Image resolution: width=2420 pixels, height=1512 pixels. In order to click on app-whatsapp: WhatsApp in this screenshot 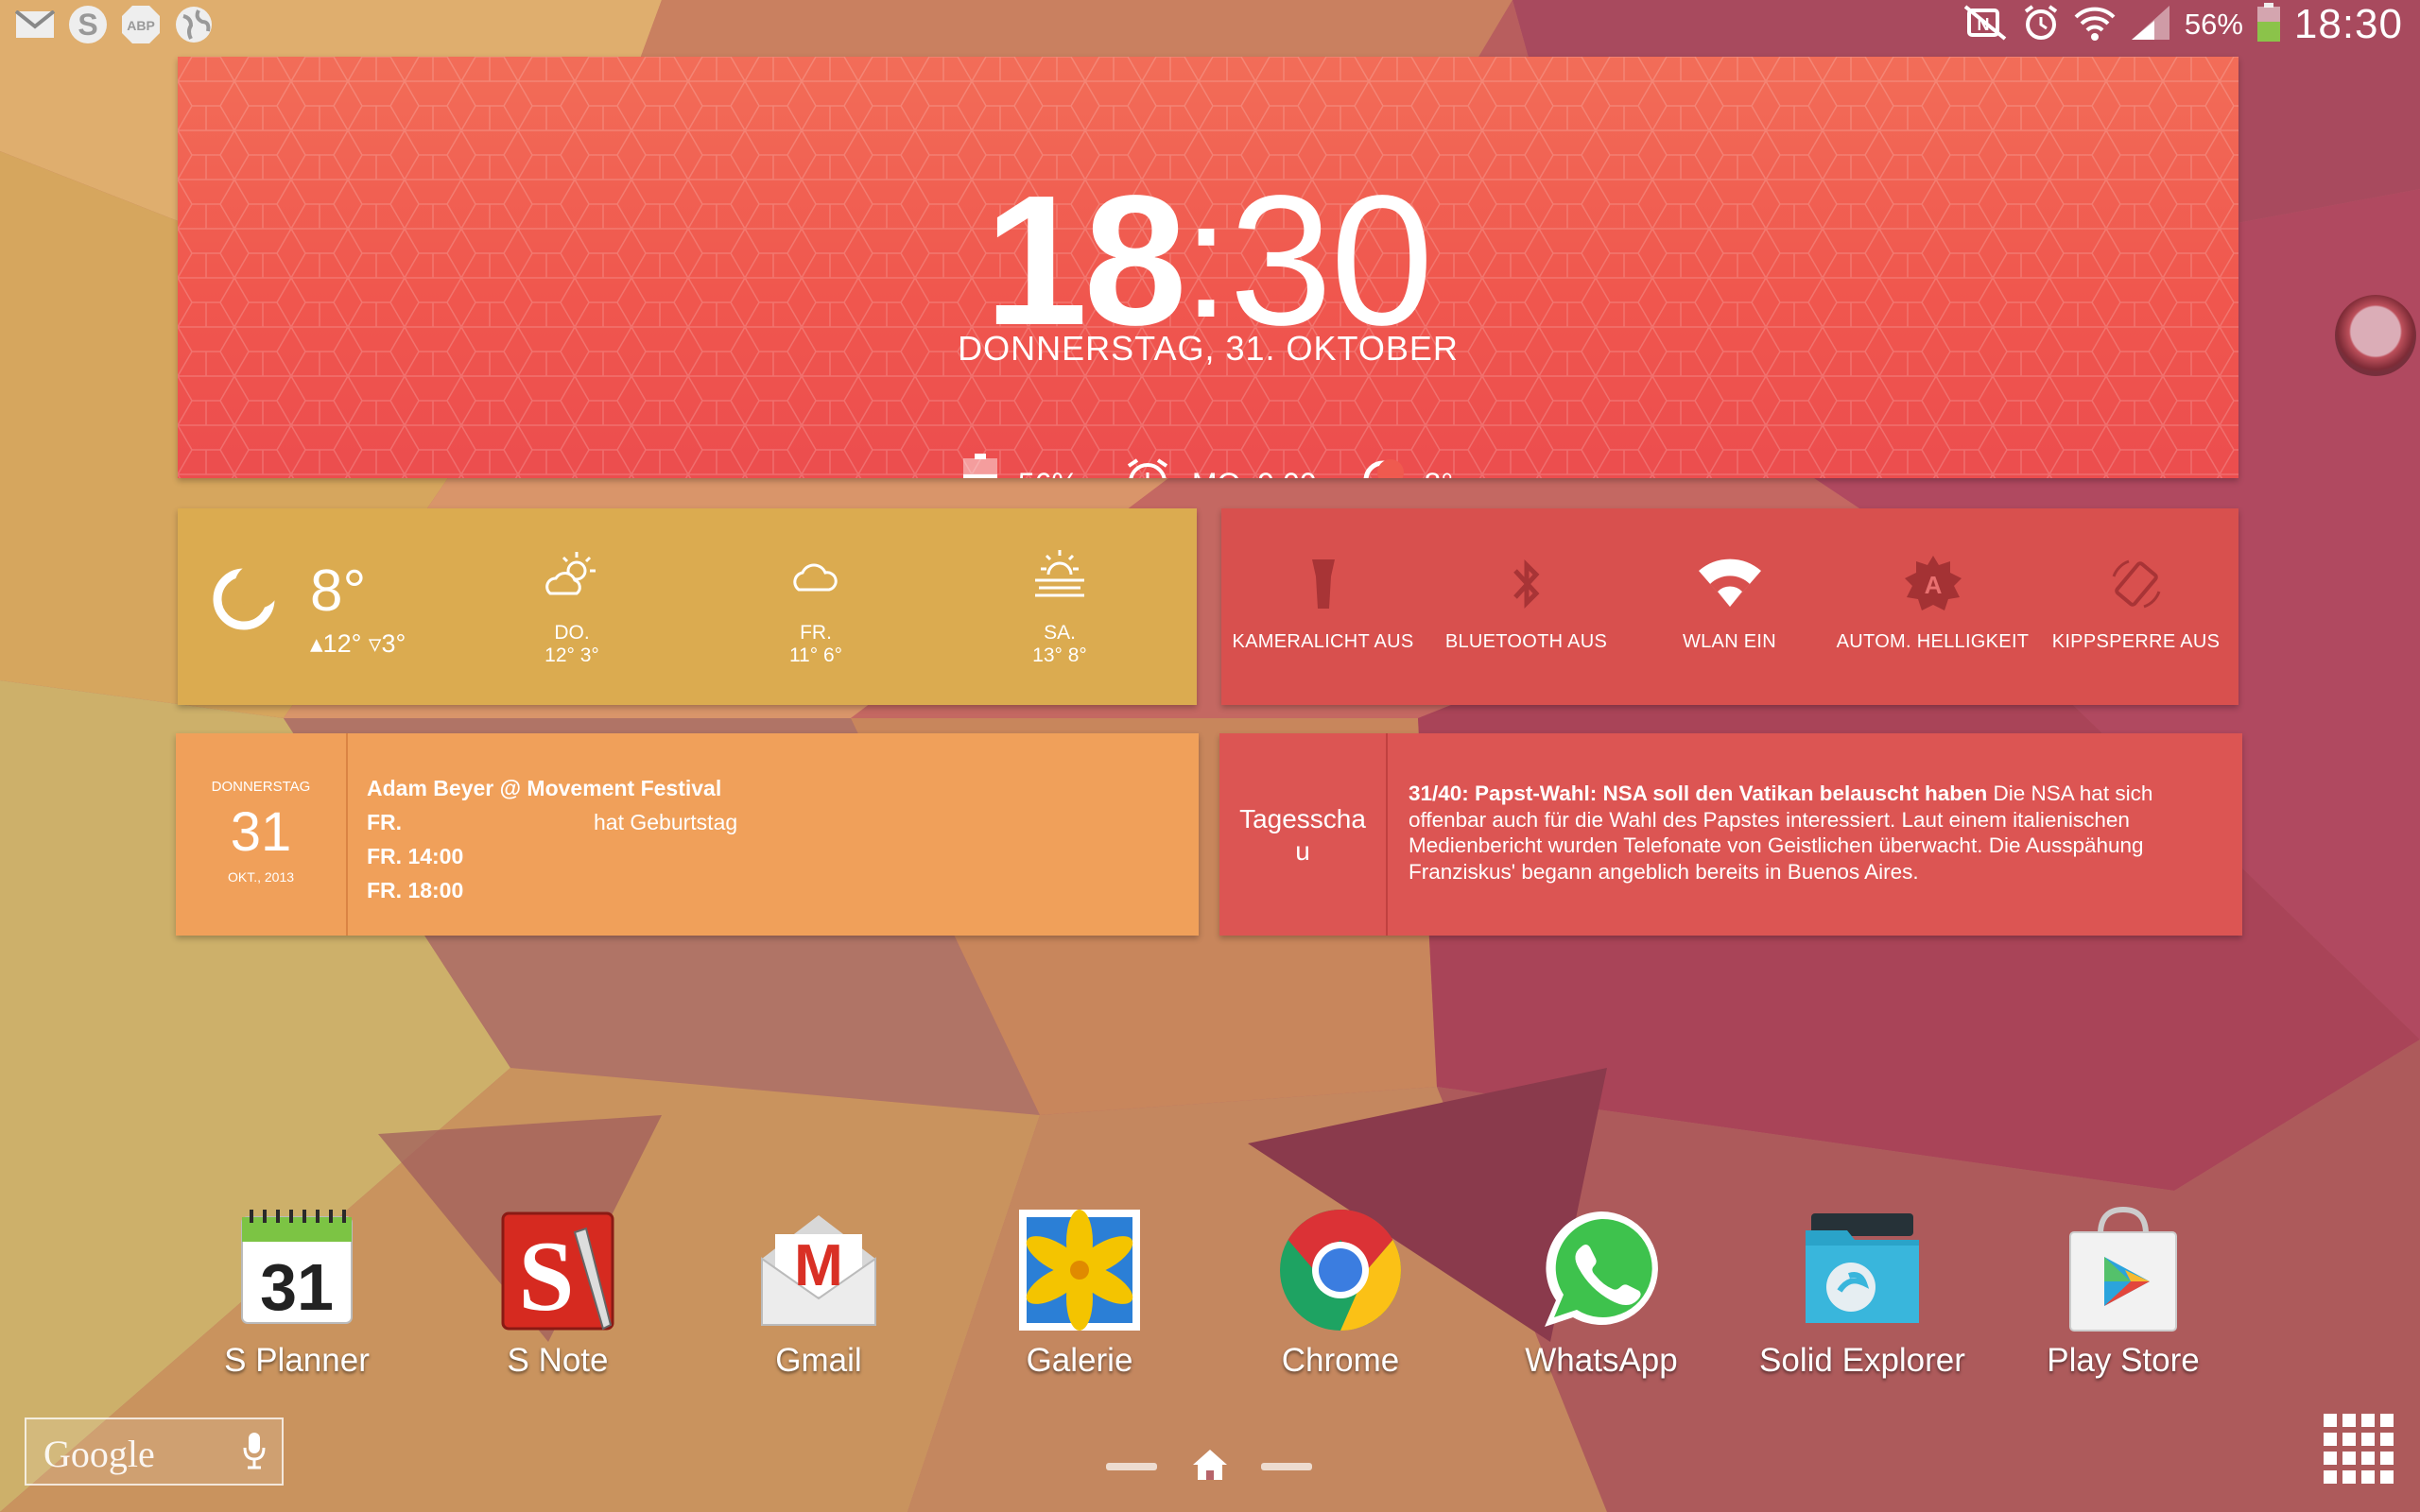, I will do `click(1601, 1292)`.